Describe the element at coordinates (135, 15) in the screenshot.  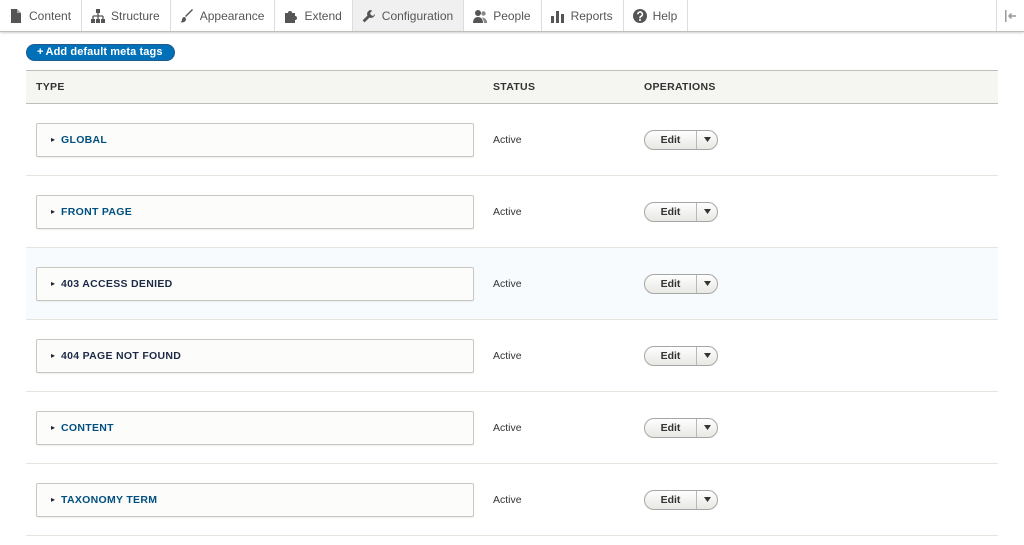
I see `toolbar-tab-label: Structure` at that location.